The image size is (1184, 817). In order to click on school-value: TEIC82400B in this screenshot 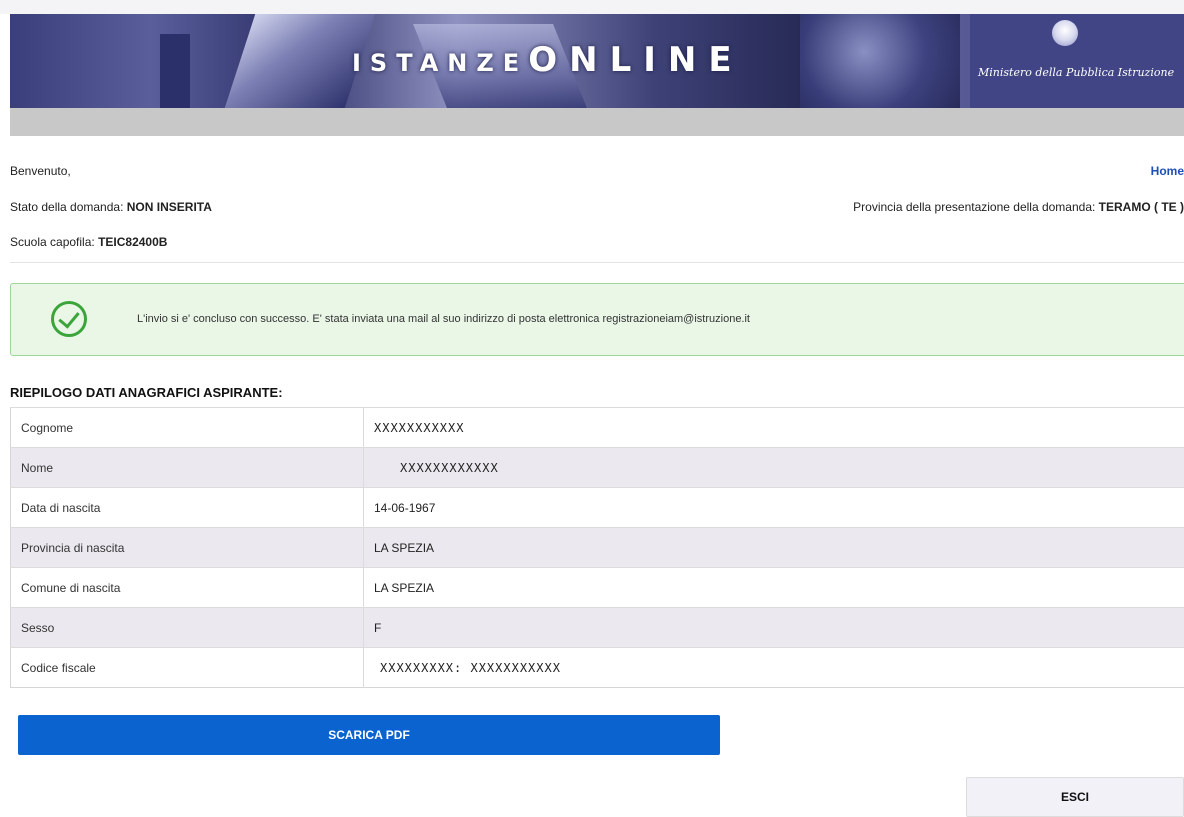, I will do `click(132, 242)`.